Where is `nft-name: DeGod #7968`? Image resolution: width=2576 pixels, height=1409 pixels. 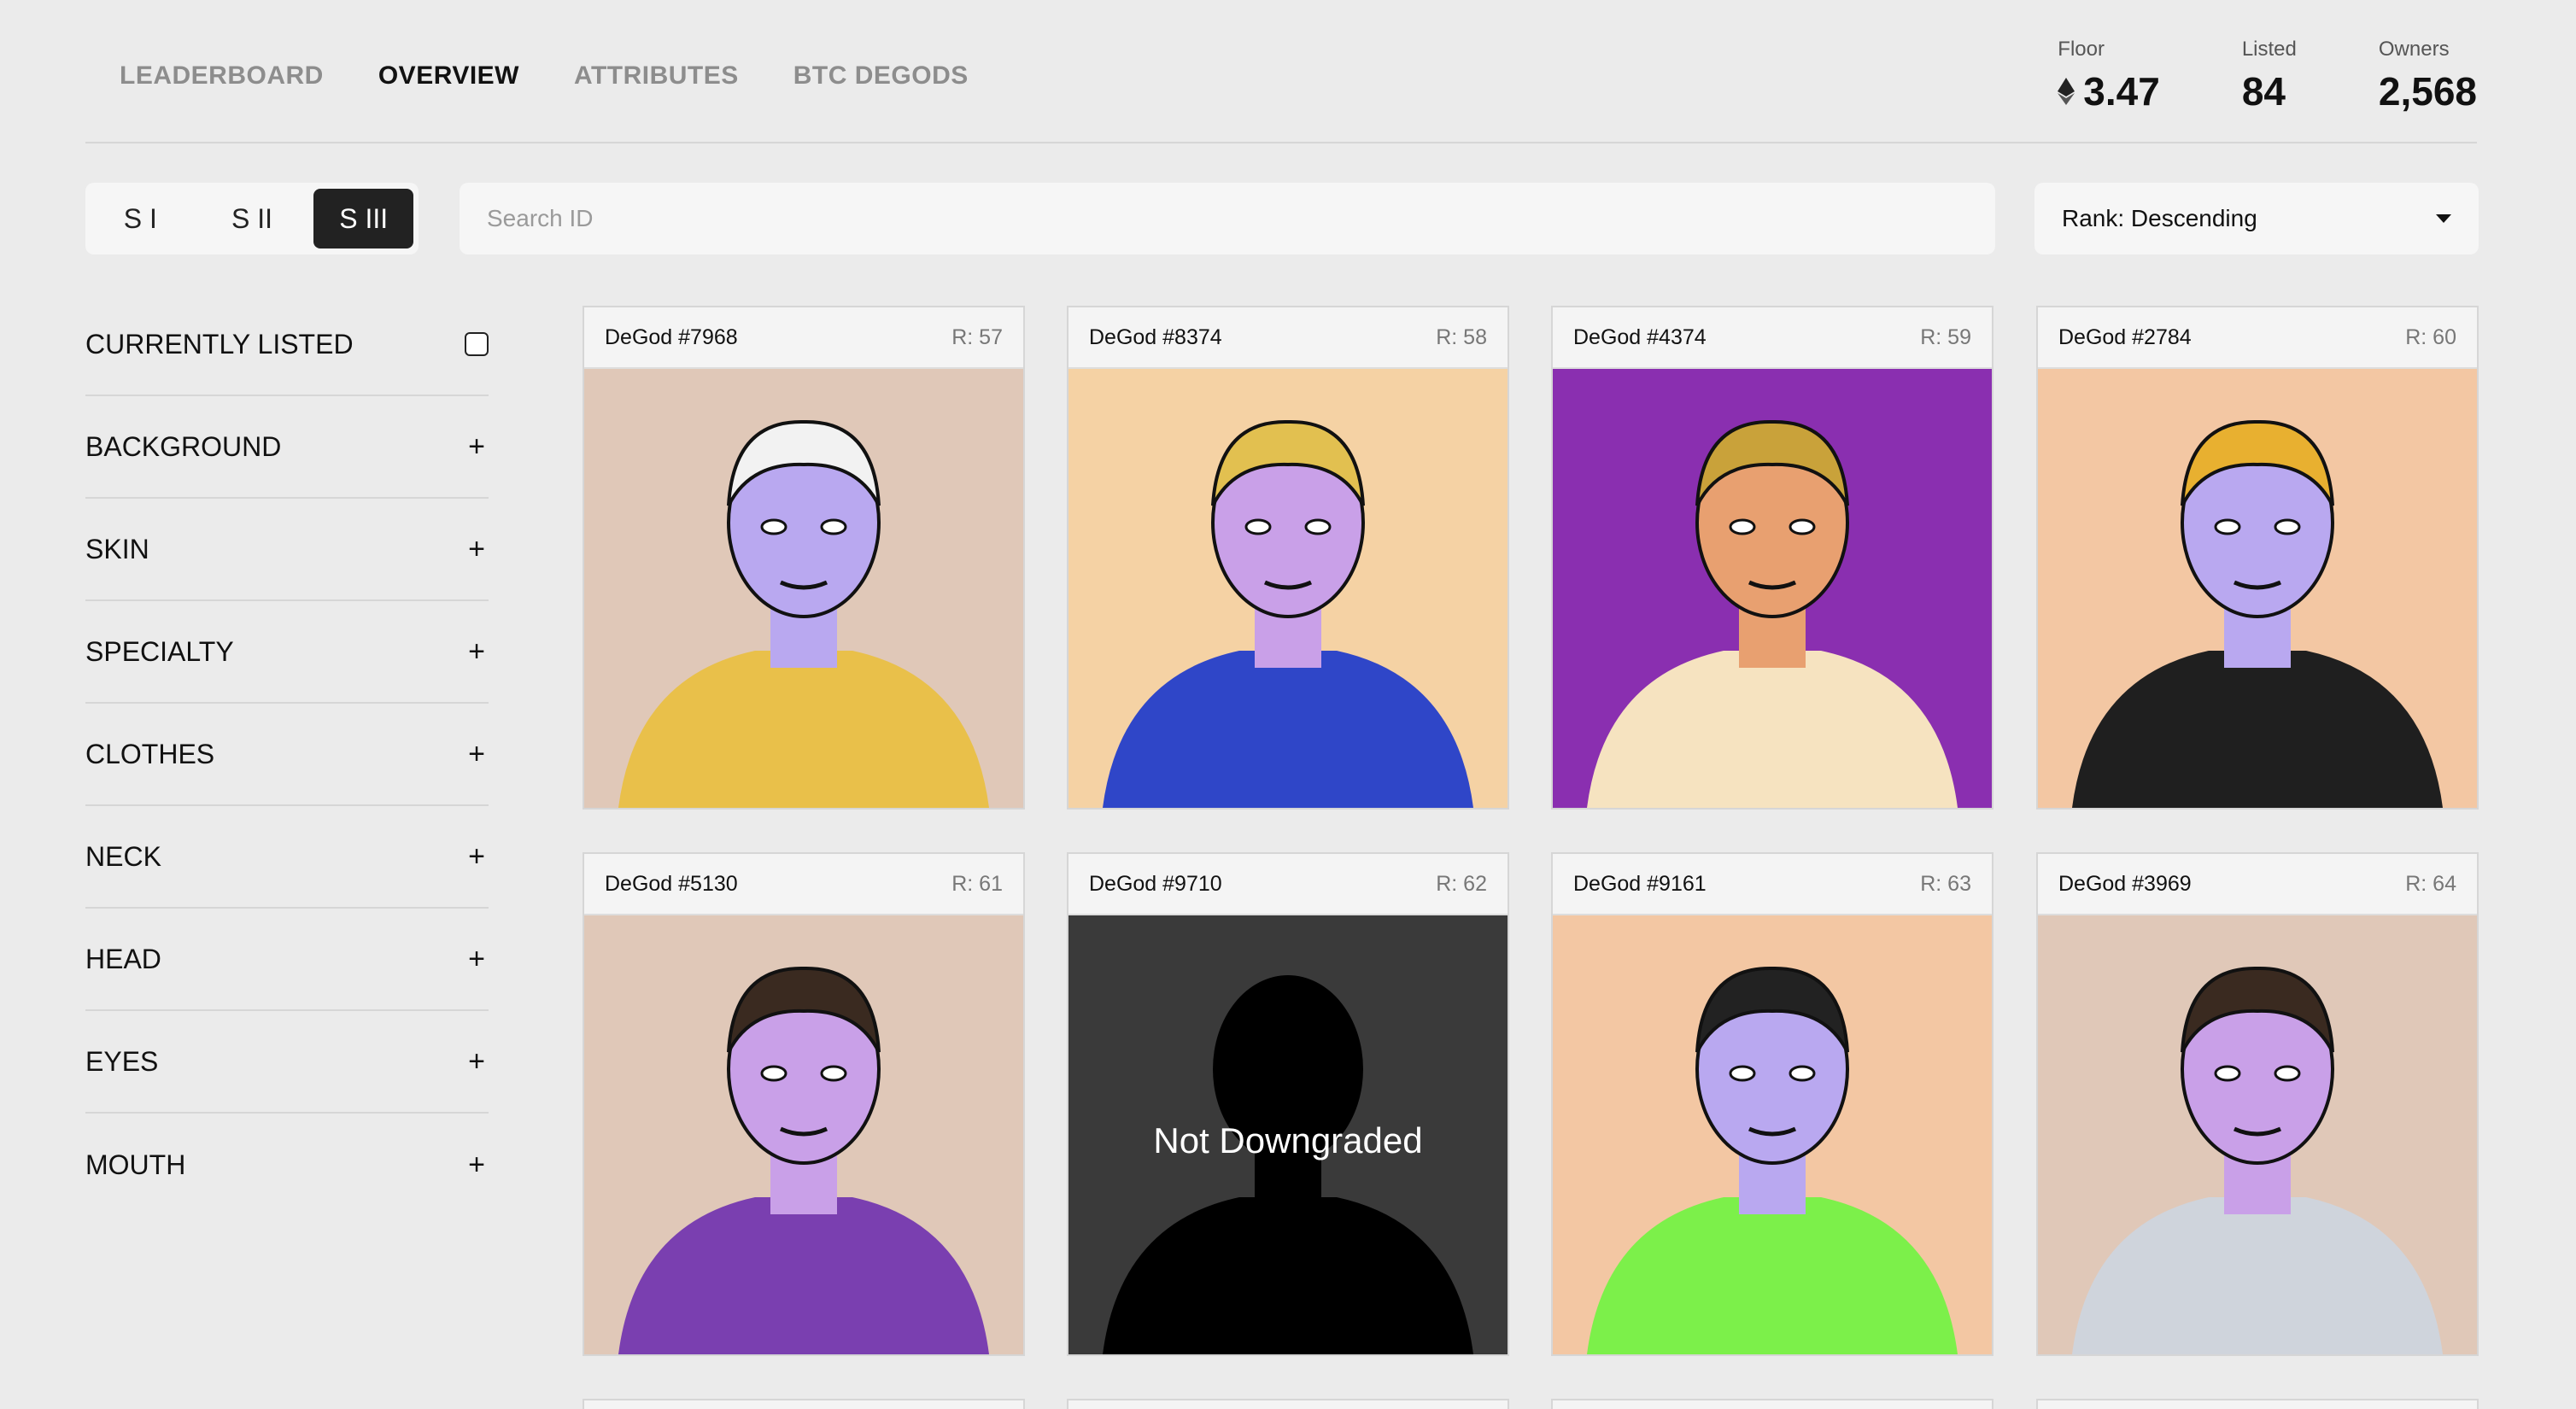
nft-name: DeGod #7968 is located at coordinates (671, 336).